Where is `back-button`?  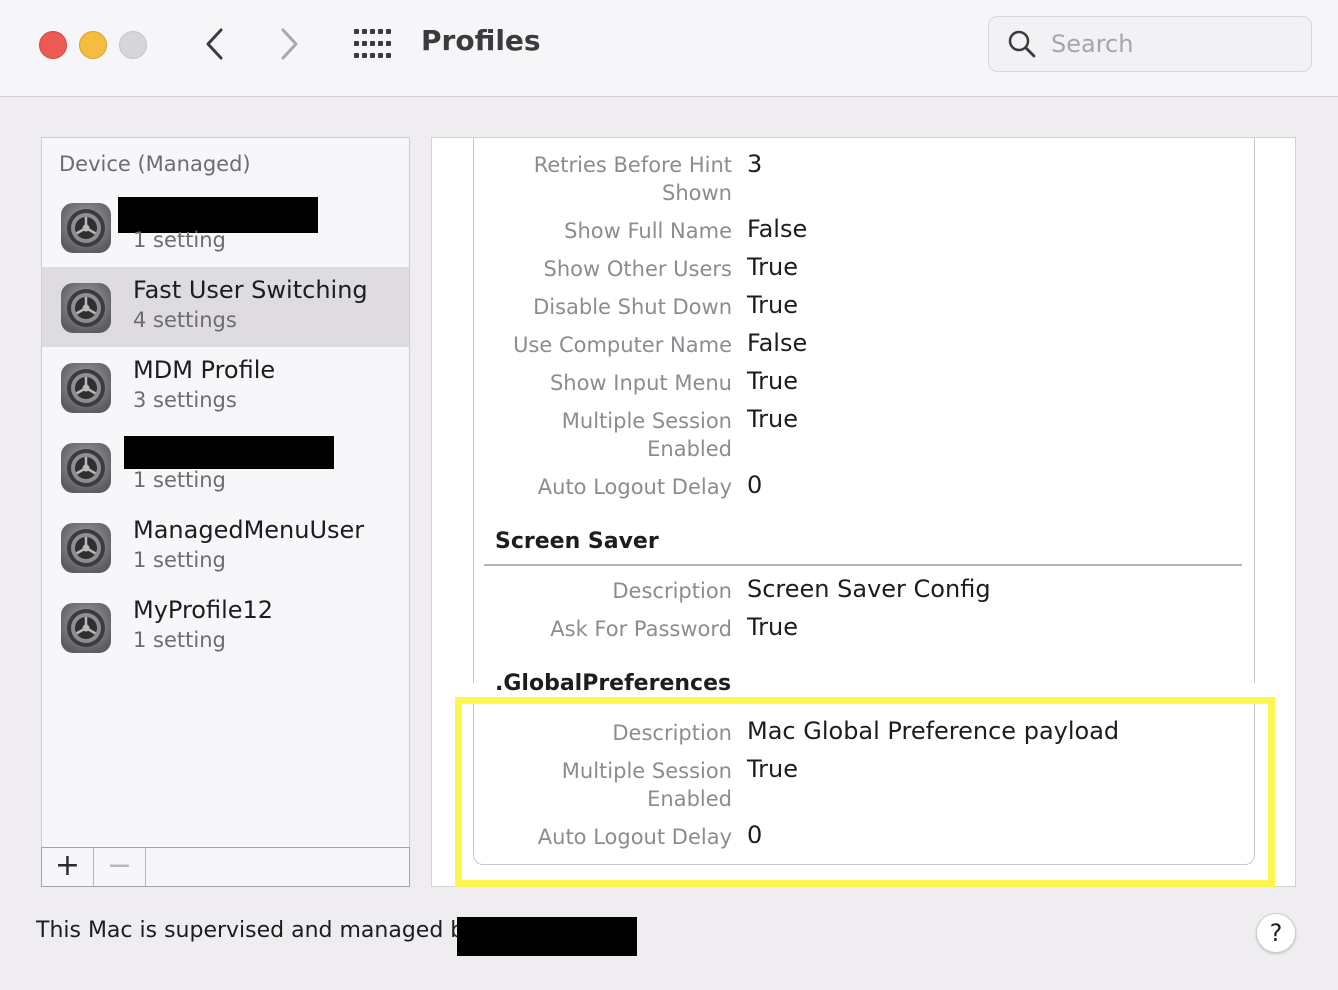 back-button is located at coordinates (216, 44).